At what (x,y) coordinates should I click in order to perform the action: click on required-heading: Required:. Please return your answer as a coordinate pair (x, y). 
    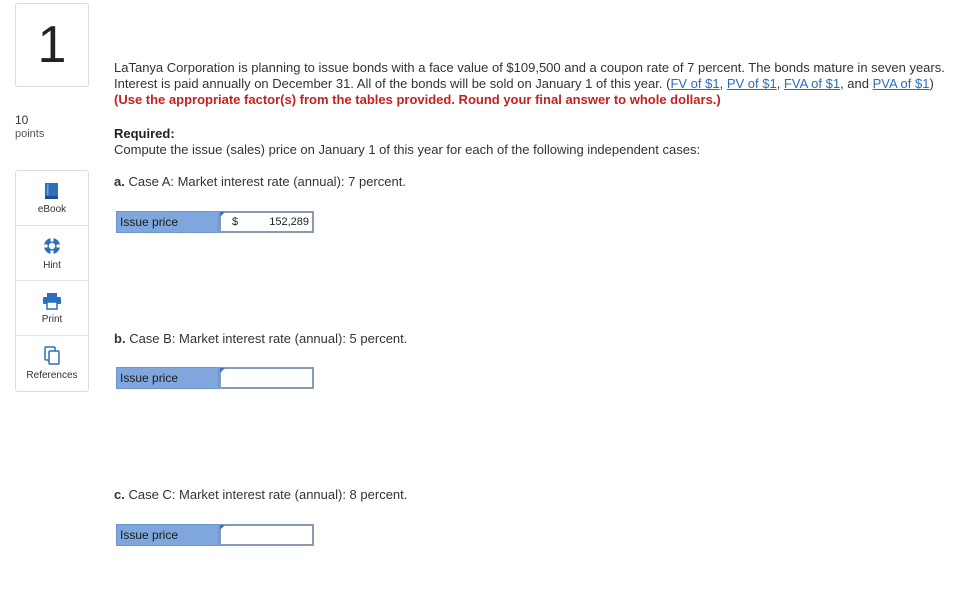
    Looking at the image, I should click on (144, 133).